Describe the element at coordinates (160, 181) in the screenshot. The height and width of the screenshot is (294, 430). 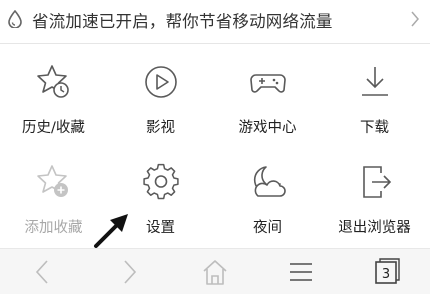
I see `gear-icon` at that location.